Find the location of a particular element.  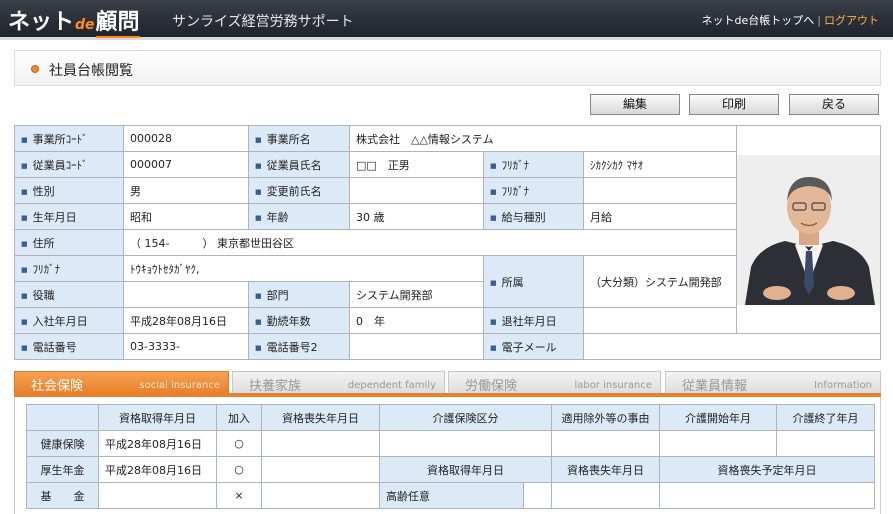

col-acquire-date: 資格取得年月日 is located at coordinates (157, 417).